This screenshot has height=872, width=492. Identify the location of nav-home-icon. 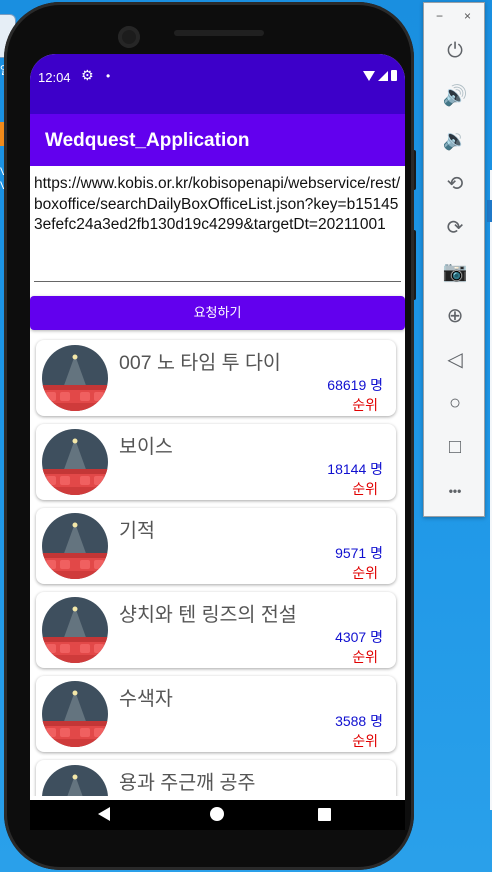
(217, 814).